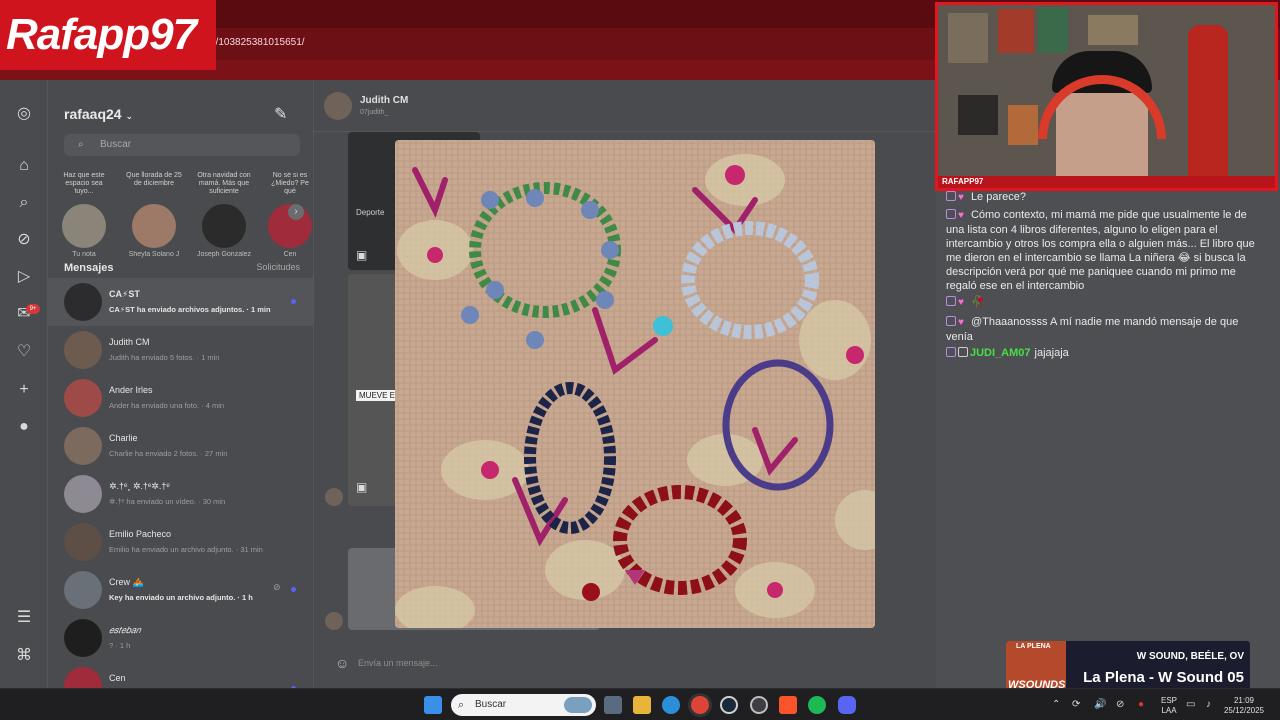 The height and width of the screenshot is (720, 1280). Describe the element at coordinates (1100, 704) in the screenshot. I see `volume-icon: 🔊` at that location.